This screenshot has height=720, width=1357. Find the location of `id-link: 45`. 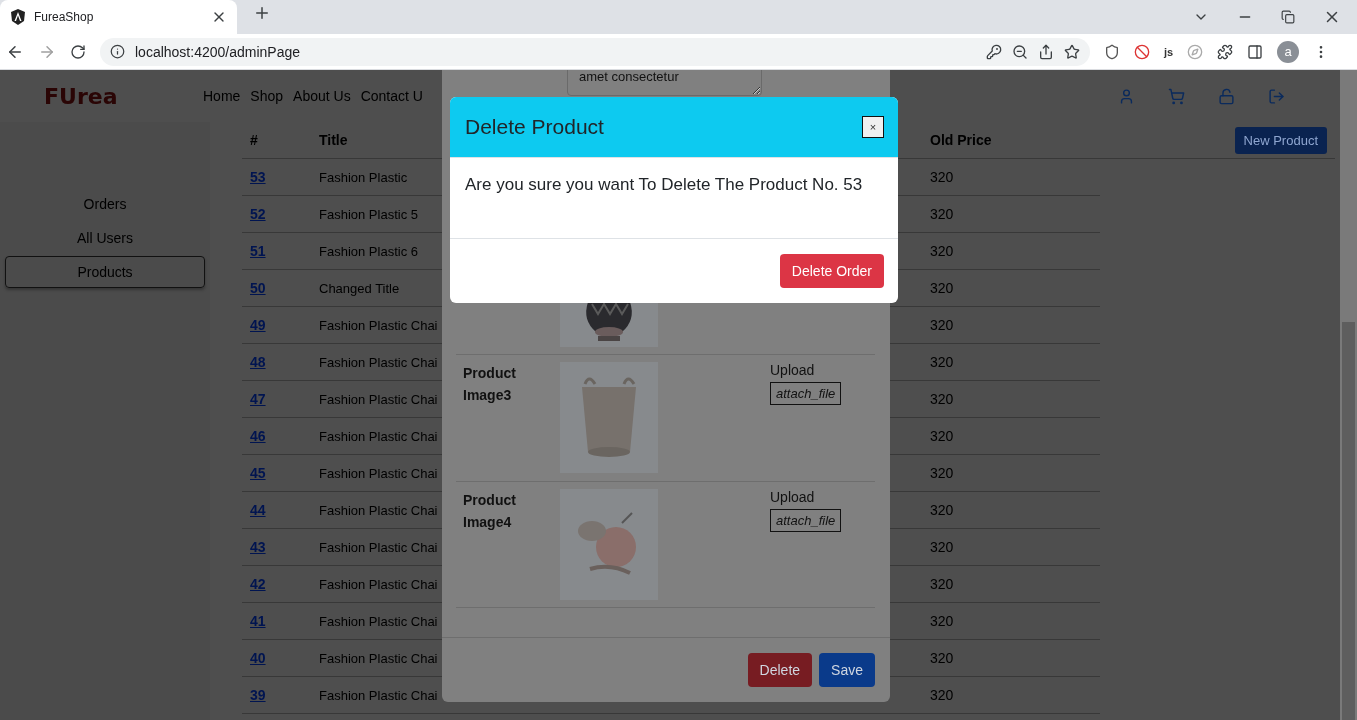

id-link: 45 is located at coordinates (258, 473).